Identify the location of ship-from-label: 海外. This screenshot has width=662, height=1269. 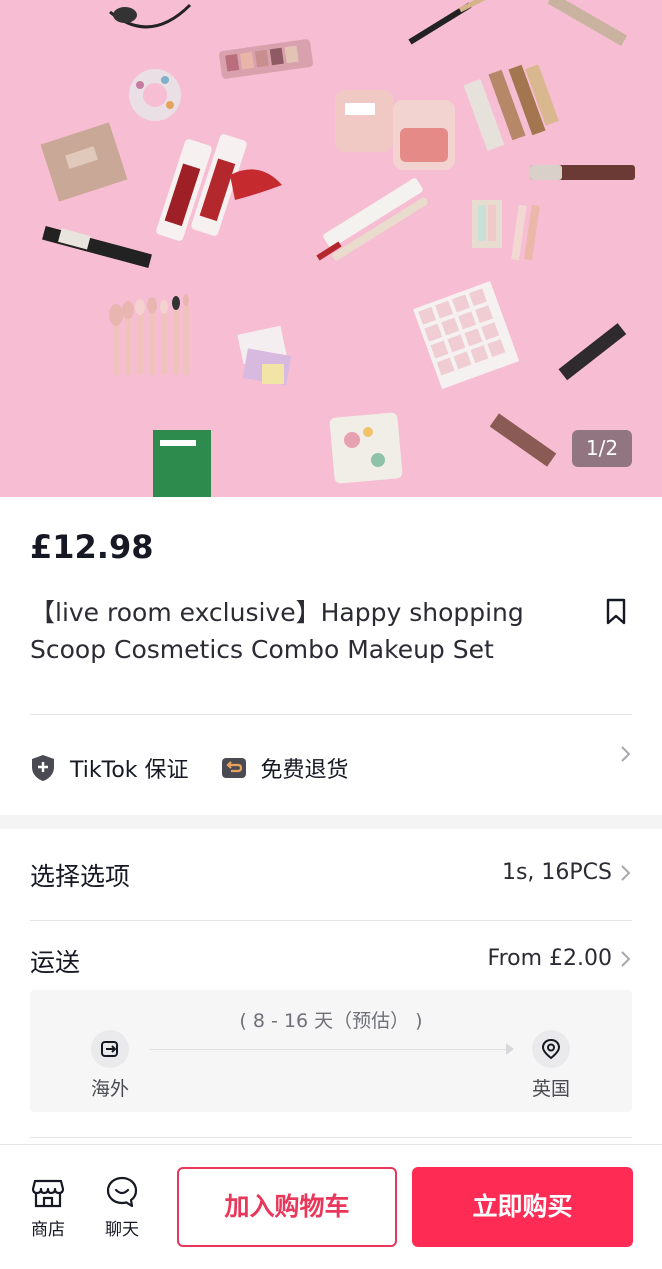
(109, 1089).